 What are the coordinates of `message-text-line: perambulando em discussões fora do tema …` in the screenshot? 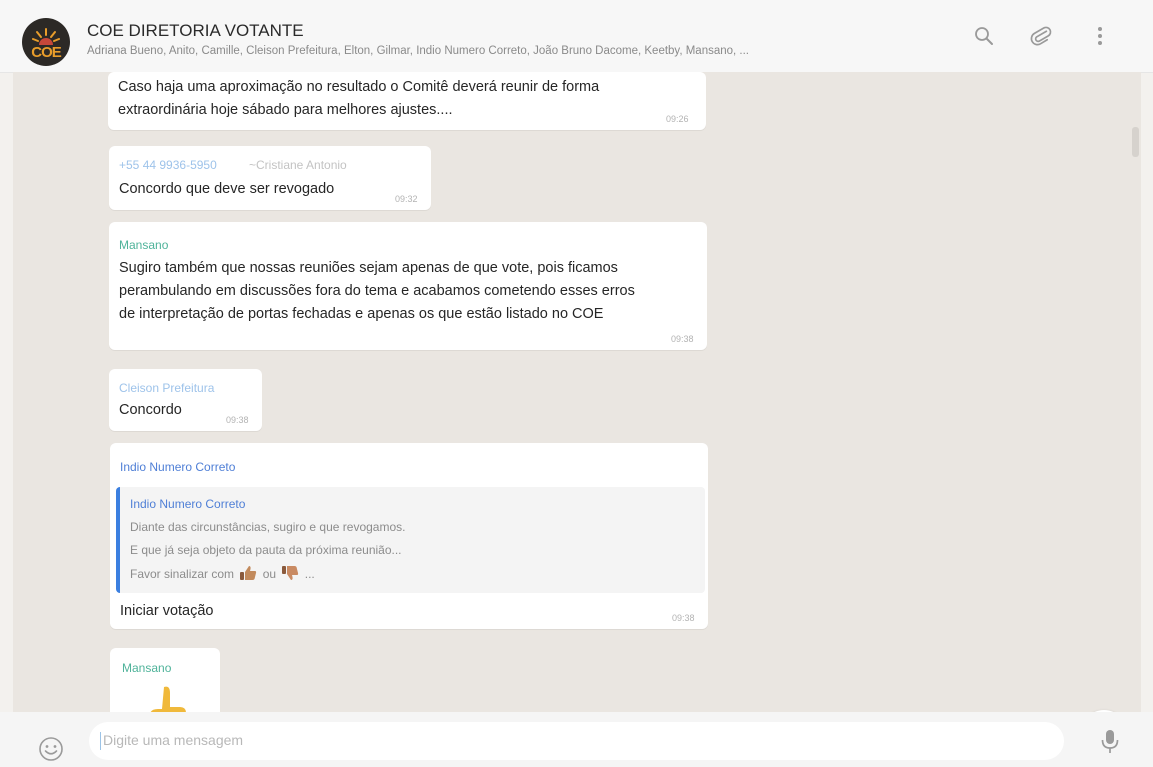 It's located at (377, 291).